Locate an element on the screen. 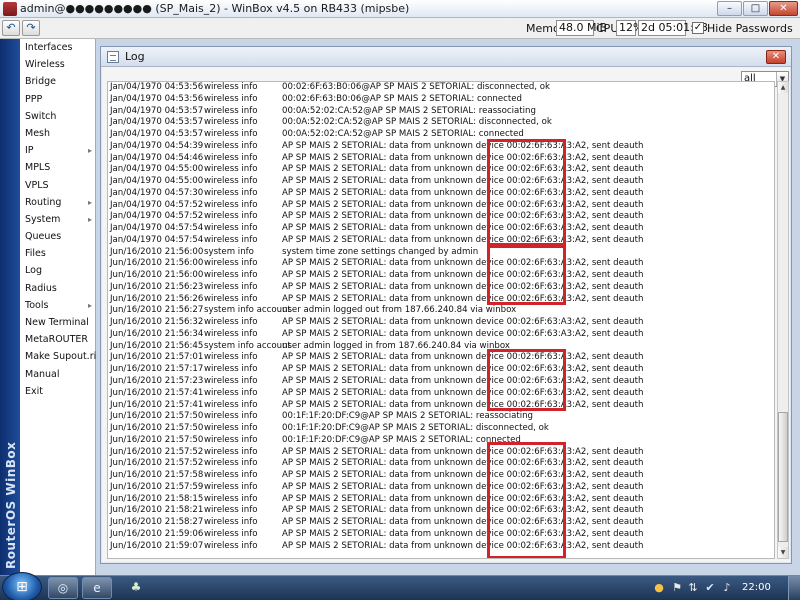 The height and width of the screenshot is (600, 800). taskbar-network-icon: ♣ is located at coordinates (136, 588).